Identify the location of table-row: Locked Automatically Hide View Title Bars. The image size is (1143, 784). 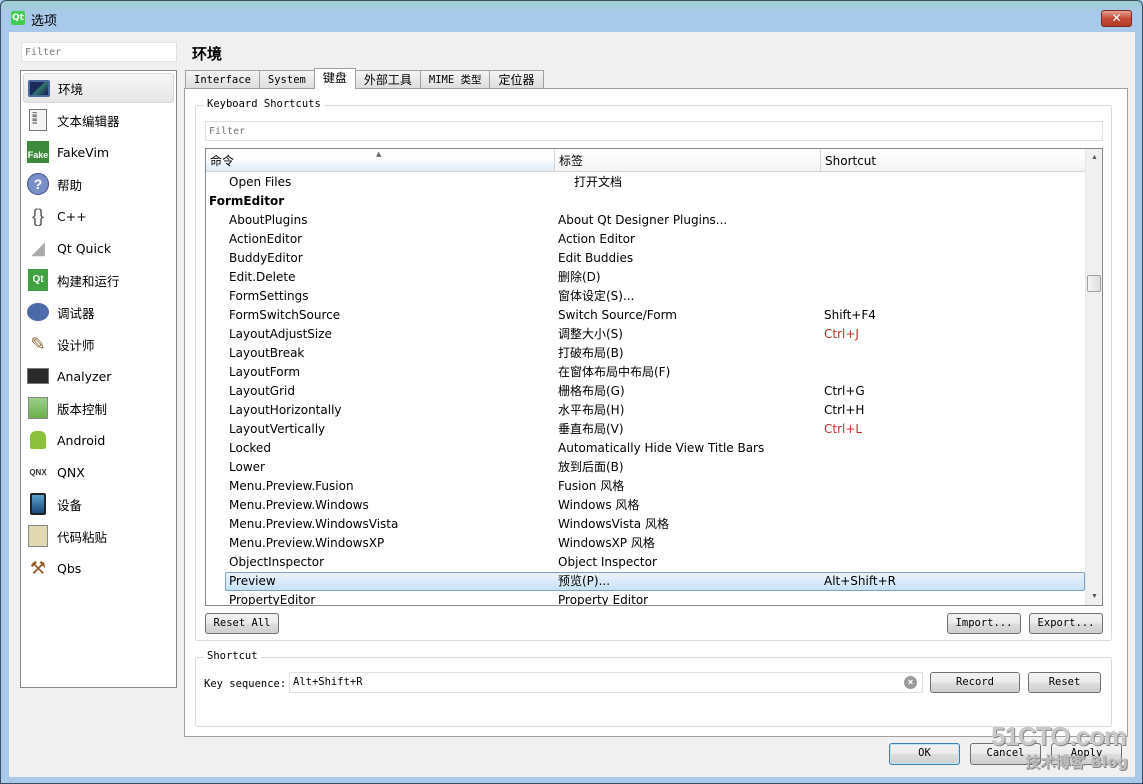
(645, 448).